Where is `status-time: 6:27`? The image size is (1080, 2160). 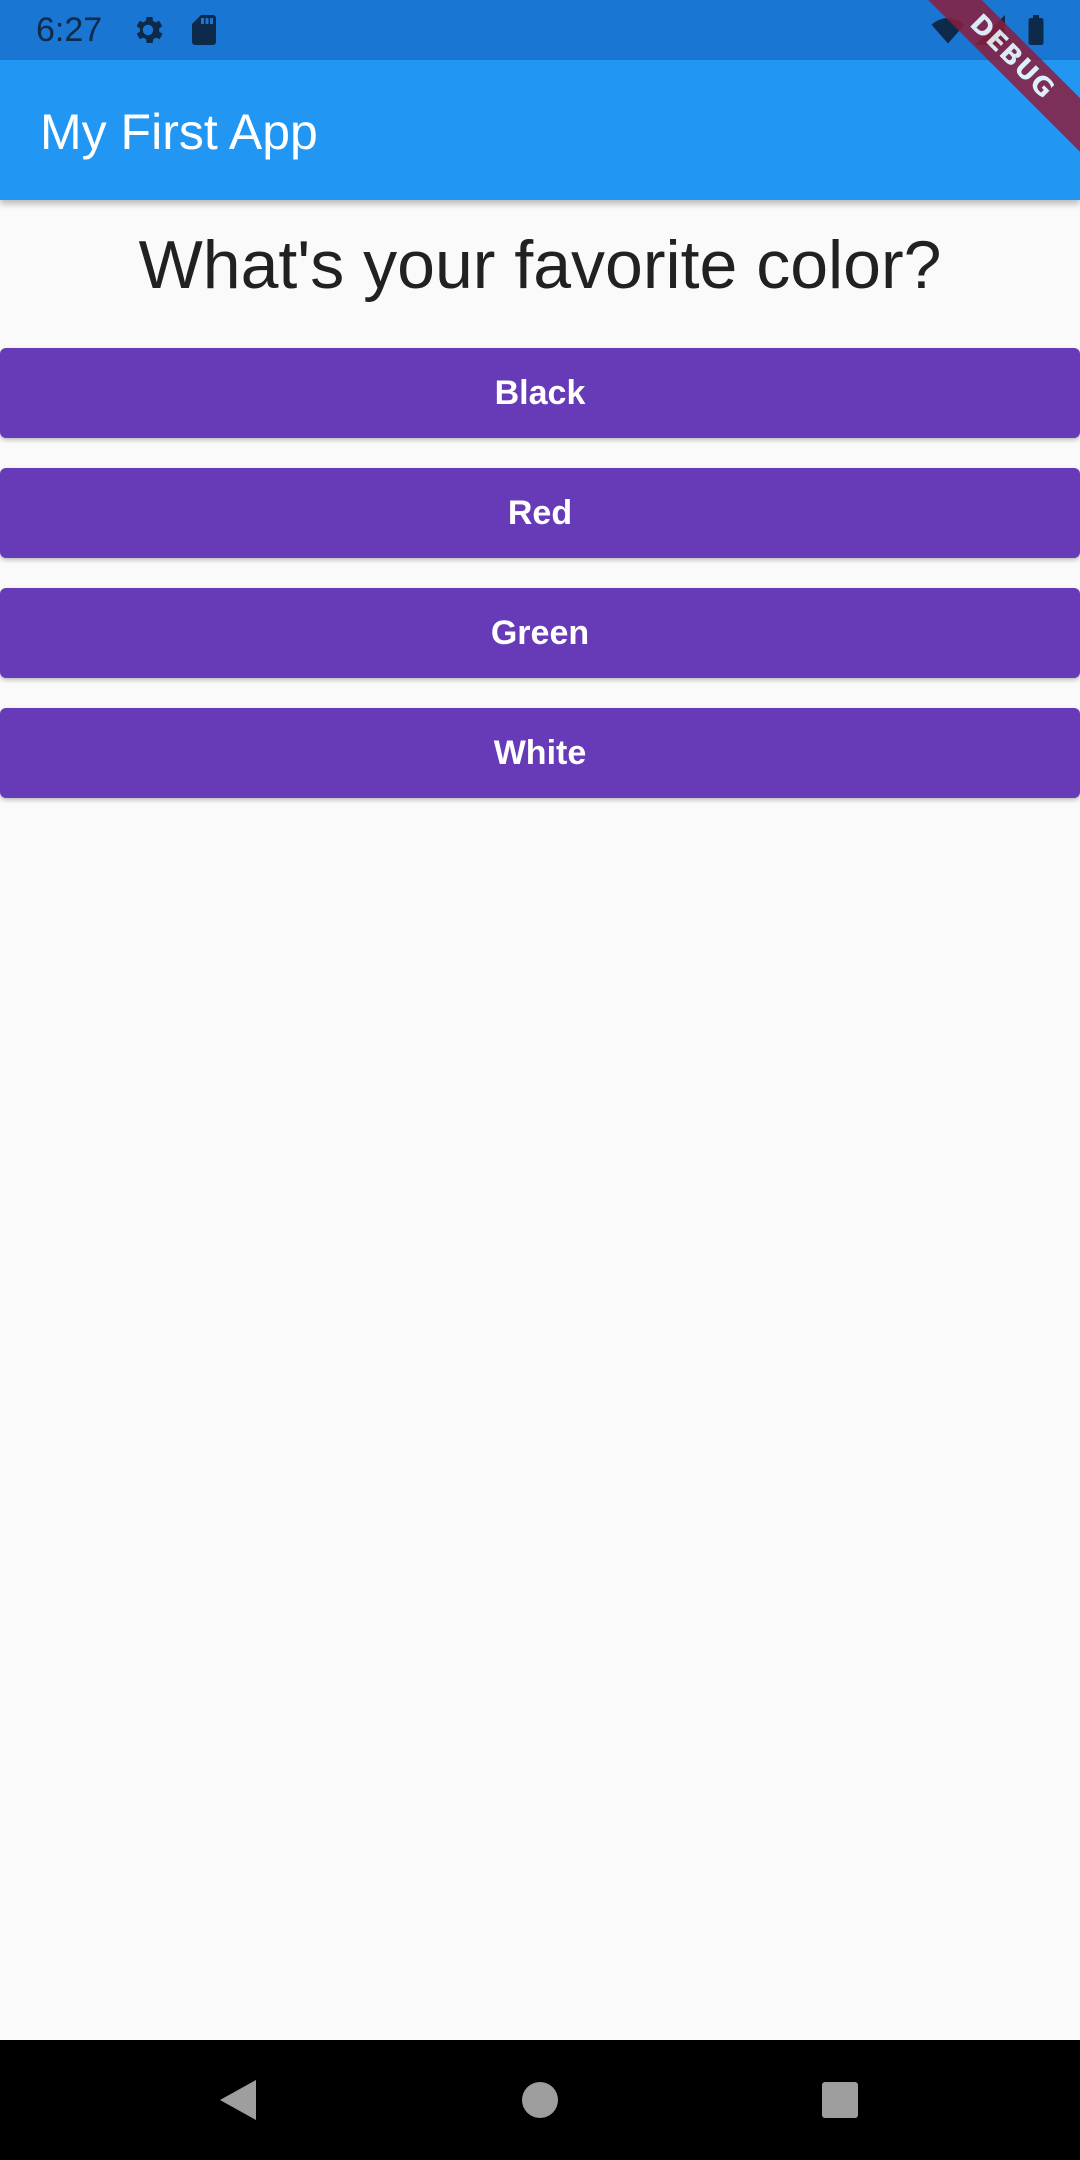
status-time: 6:27 is located at coordinates (69, 30).